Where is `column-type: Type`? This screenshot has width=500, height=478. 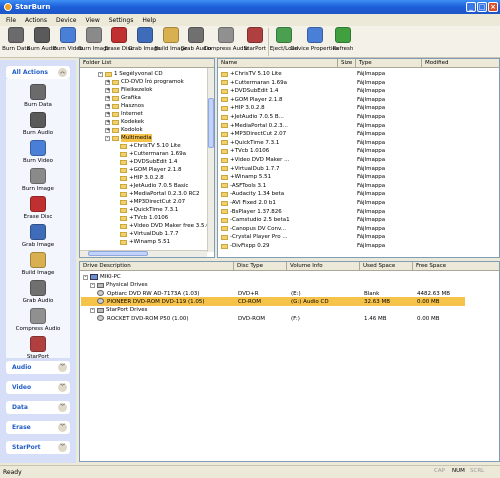 column-type: Type is located at coordinates (389, 63).